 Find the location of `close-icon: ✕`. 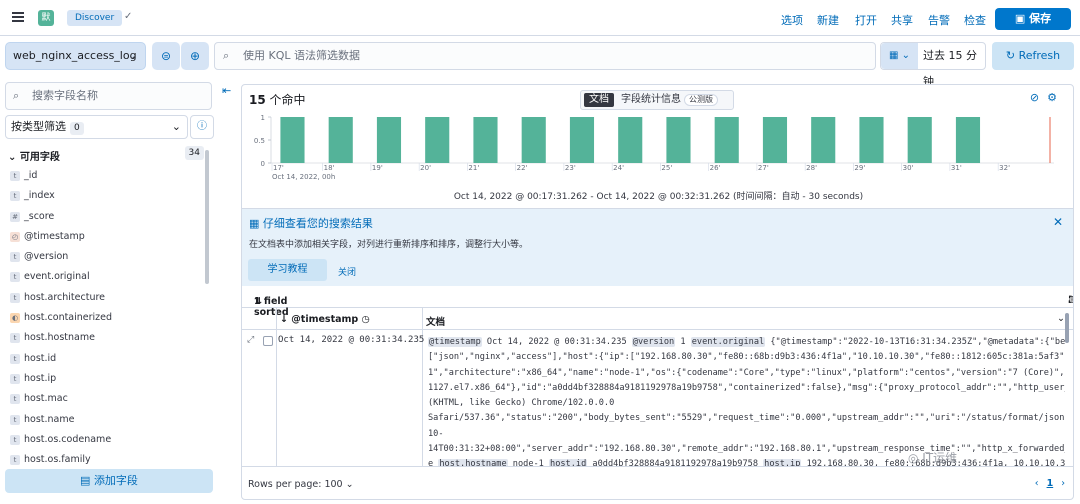

close-icon: ✕ is located at coordinates (1058, 222).